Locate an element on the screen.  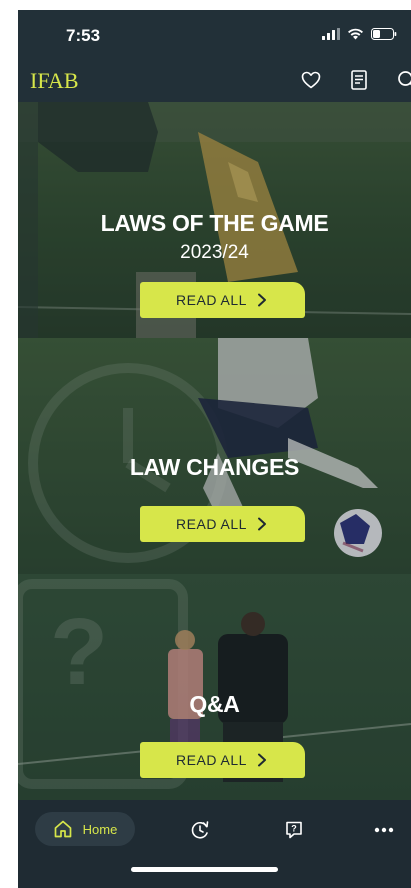
battery-icon is located at coordinates (384, 34).